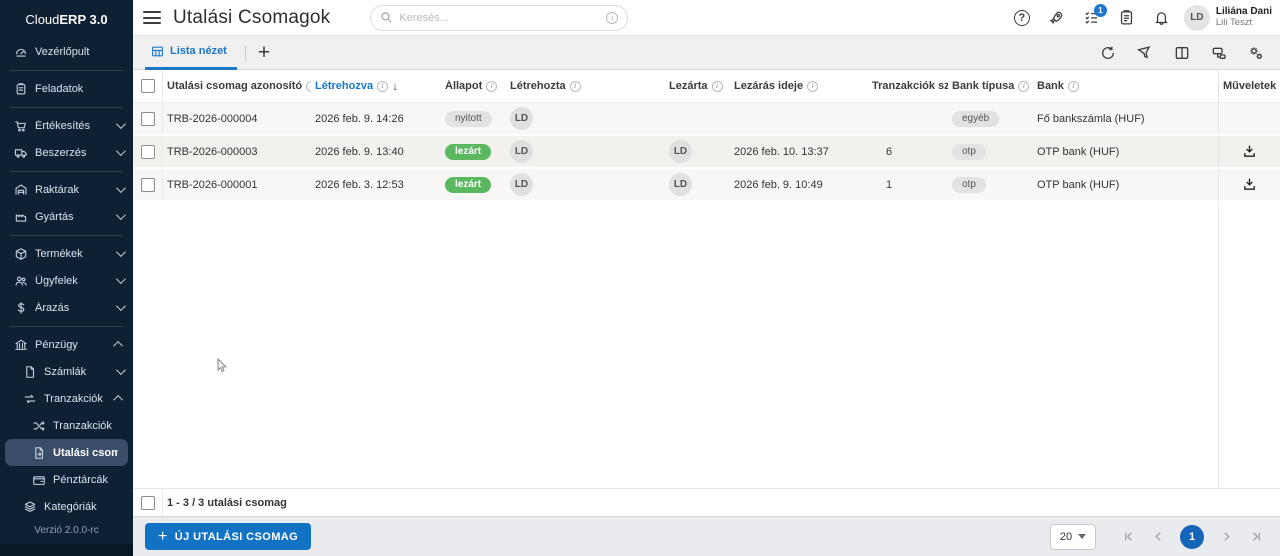 Image resolution: width=1280 pixels, height=556 pixels. Describe the element at coordinates (147, 502) in the screenshot. I see `footer-select-checkbox` at that location.